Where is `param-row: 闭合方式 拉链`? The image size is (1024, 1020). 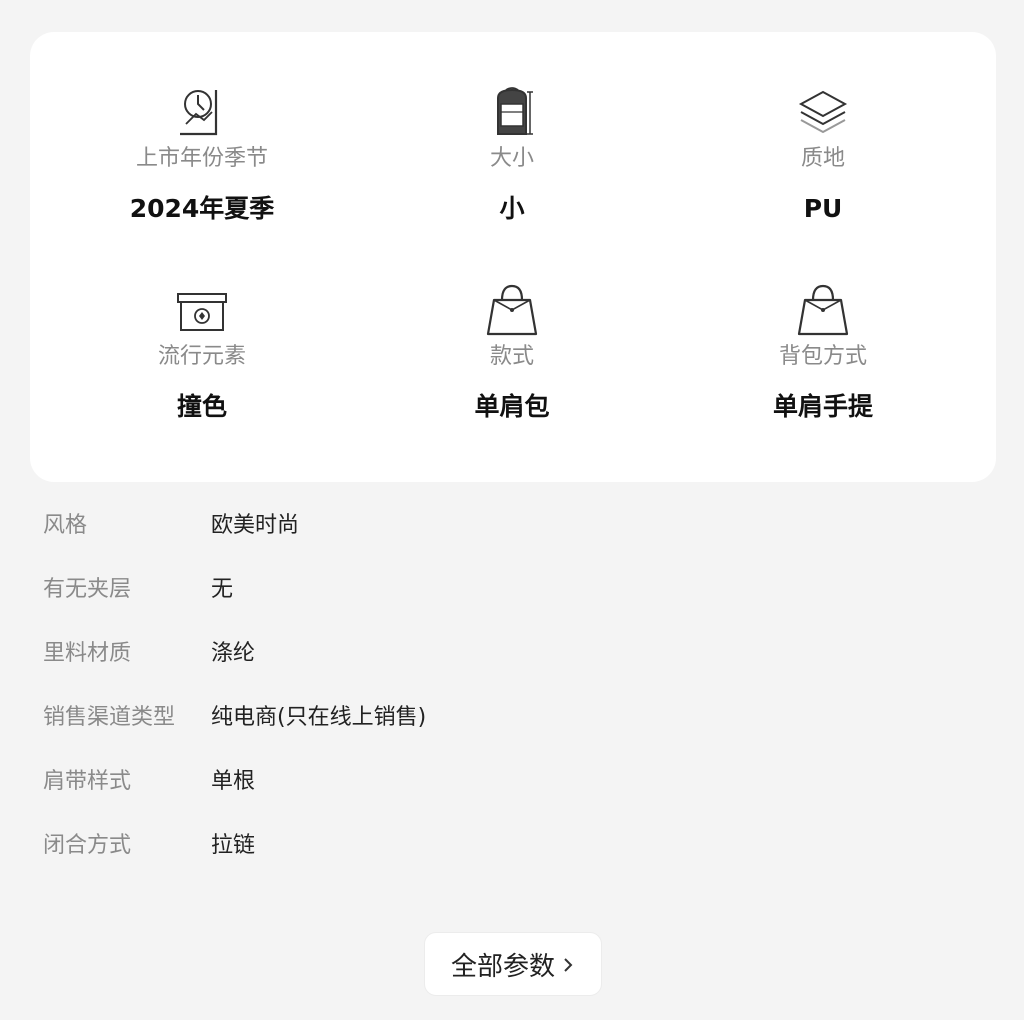 param-row: 闭合方式 拉链 is located at coordinates (513, 860).